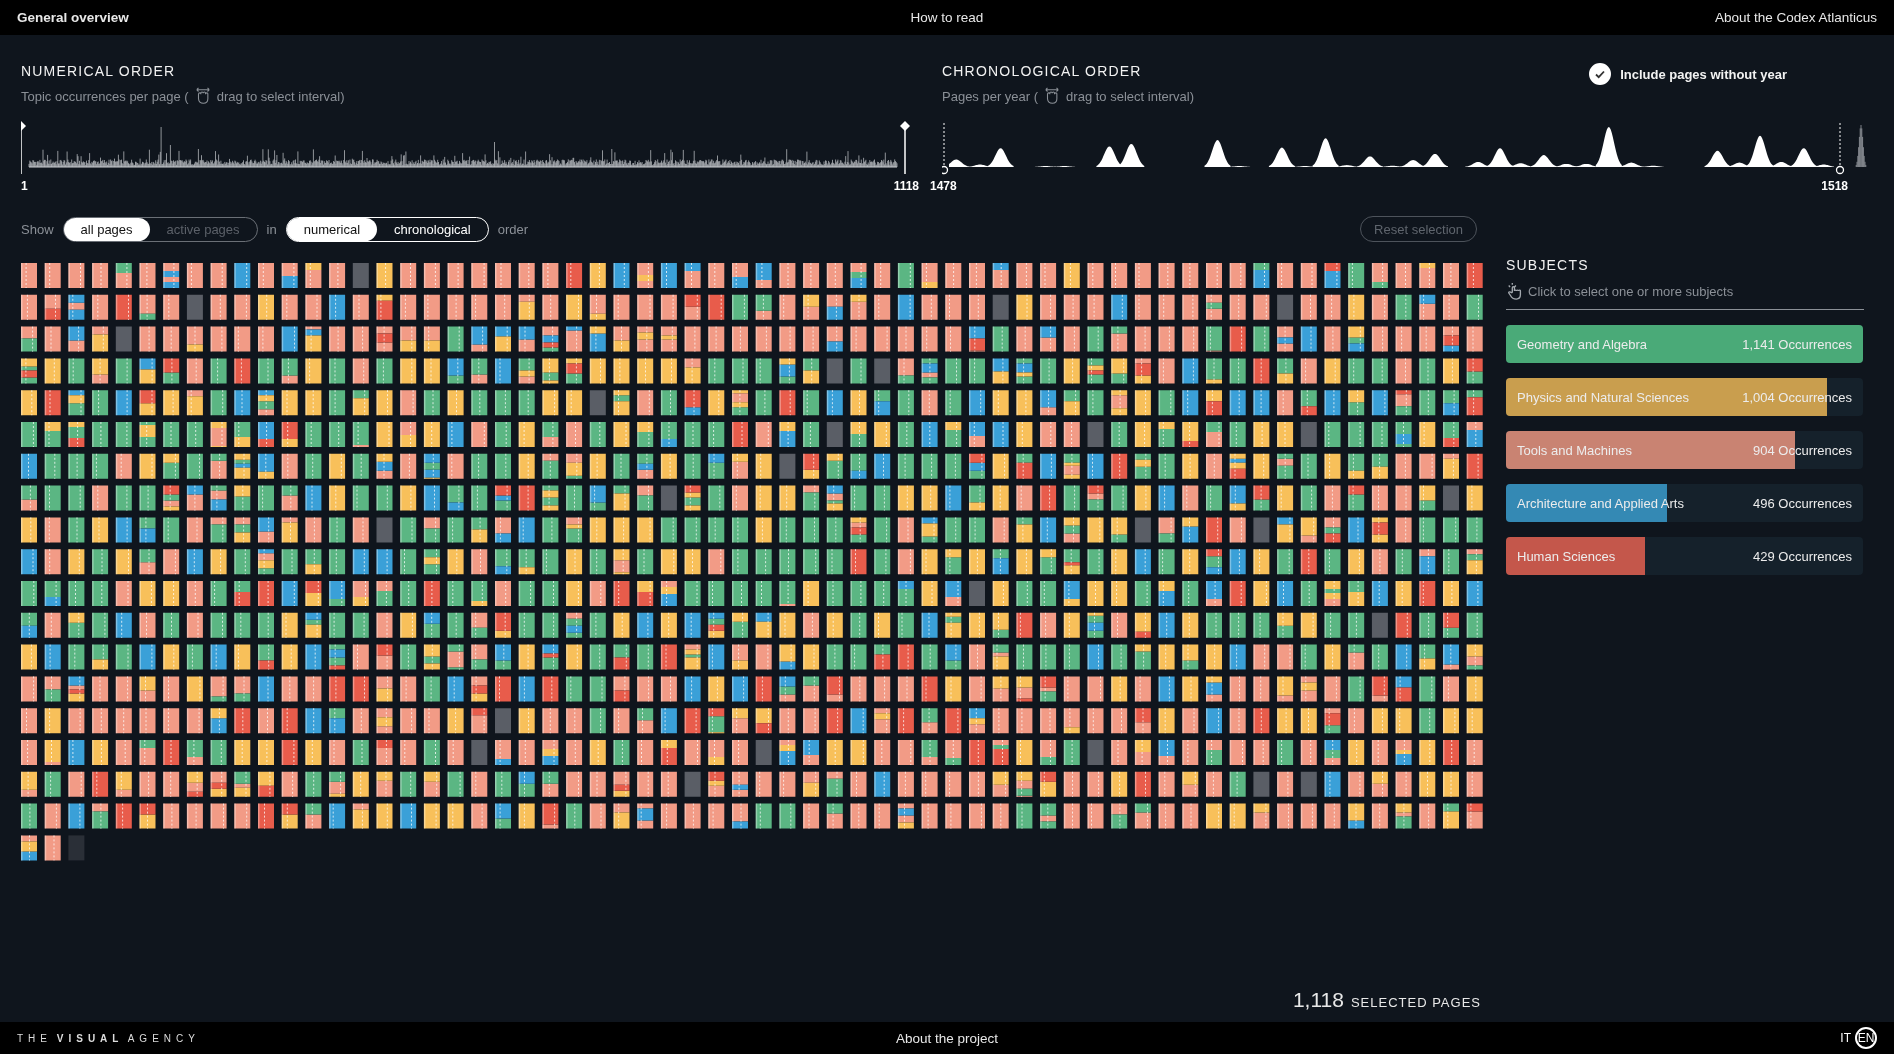  What do you see at coordinates (1318, 1000) in the screenshot?
I see `selected-count: 1,118` at bounding box center [1318, 1000].